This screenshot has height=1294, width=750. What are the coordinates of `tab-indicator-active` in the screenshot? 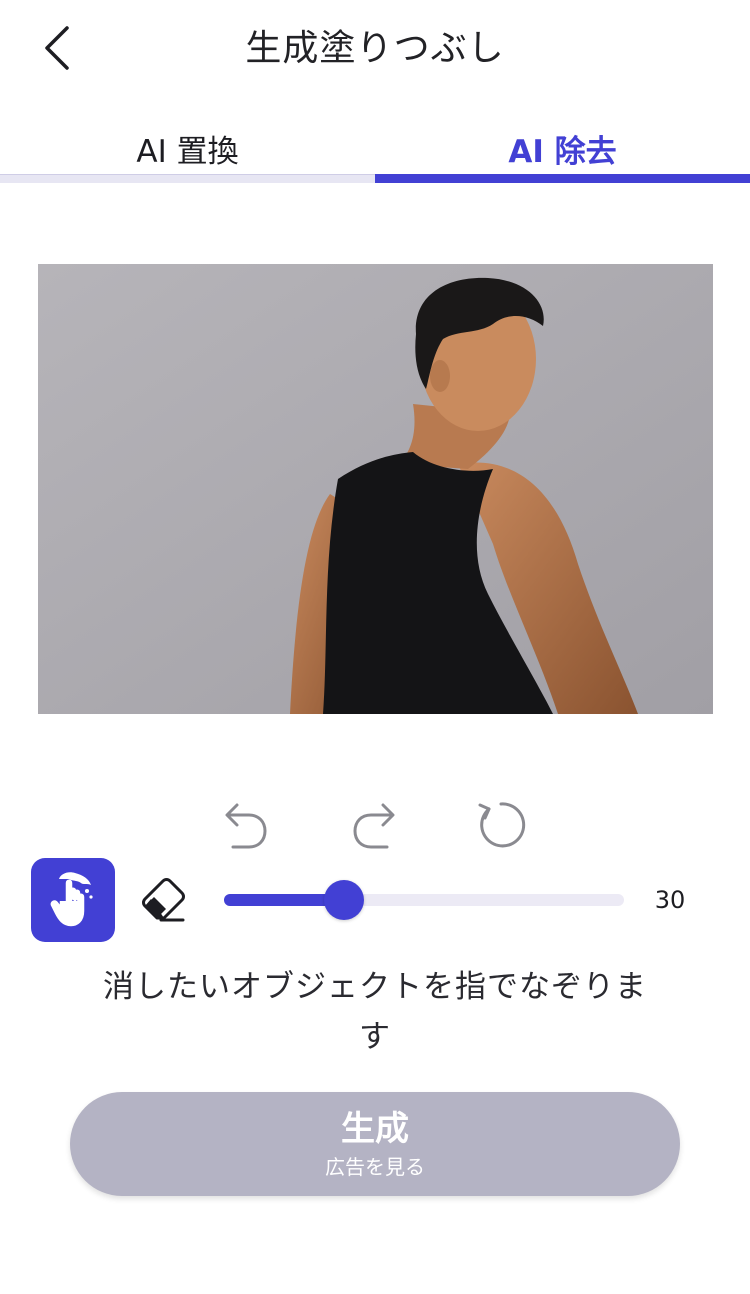 It's located at (562, 178).